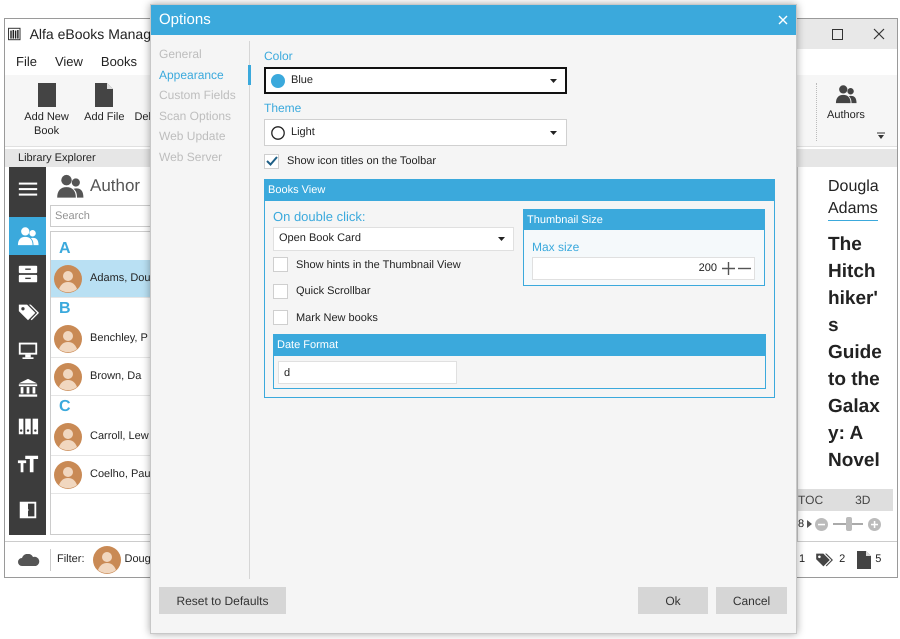  I want to click on book-title: s, so click(834, 326).